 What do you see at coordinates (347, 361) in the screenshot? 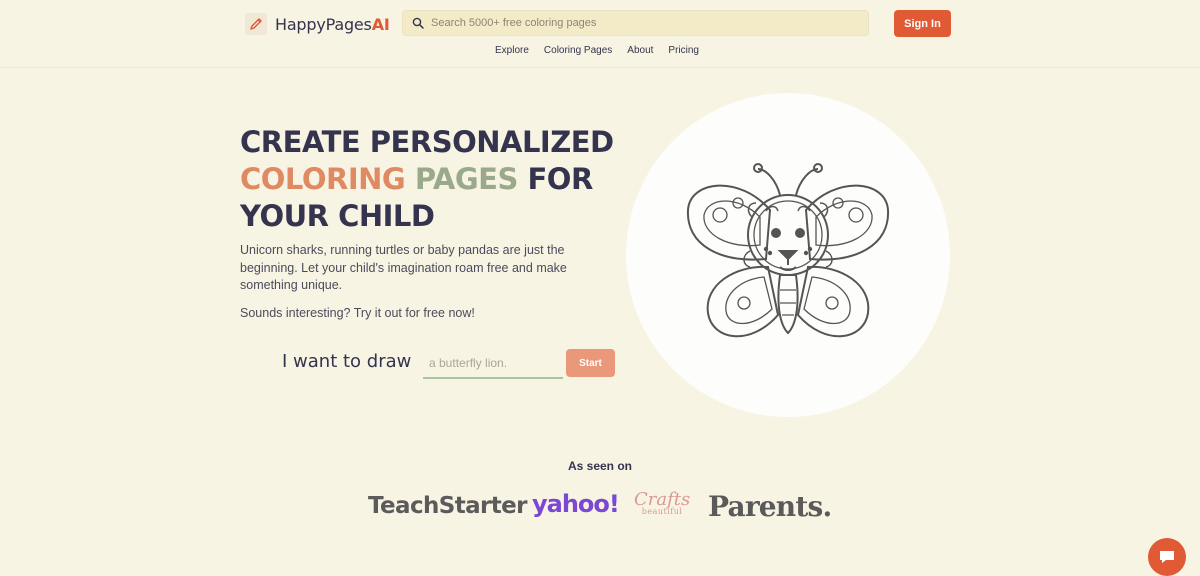
I see `draw-prompt-label: I want to draw` at bounding box center [347, 361].